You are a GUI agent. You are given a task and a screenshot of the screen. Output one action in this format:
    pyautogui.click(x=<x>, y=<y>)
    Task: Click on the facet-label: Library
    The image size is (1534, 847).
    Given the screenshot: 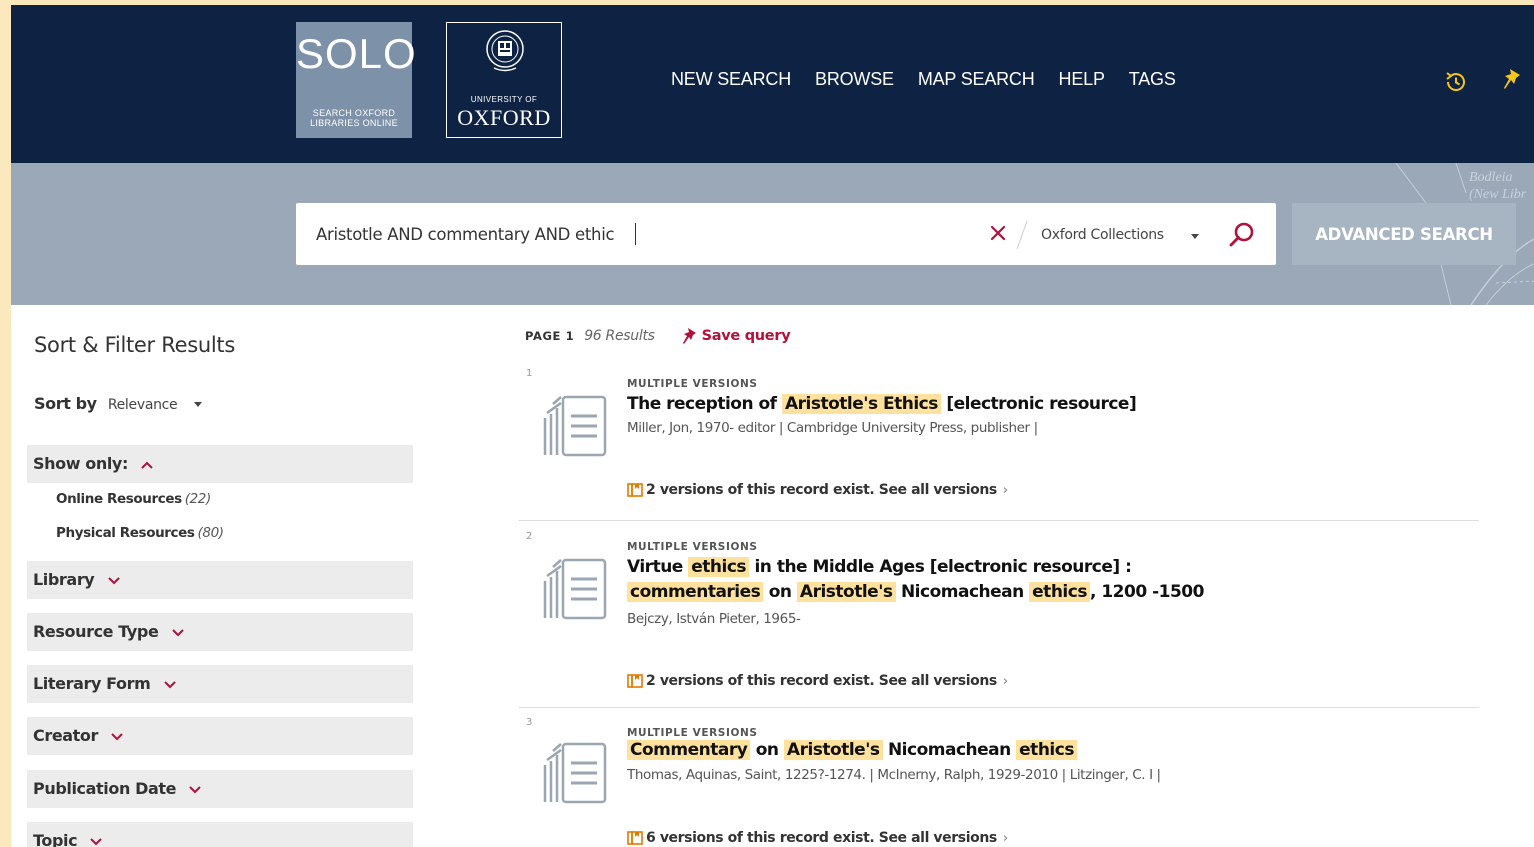 What is the action you would take?
    pyautogui.click(x=76, y=579)
    